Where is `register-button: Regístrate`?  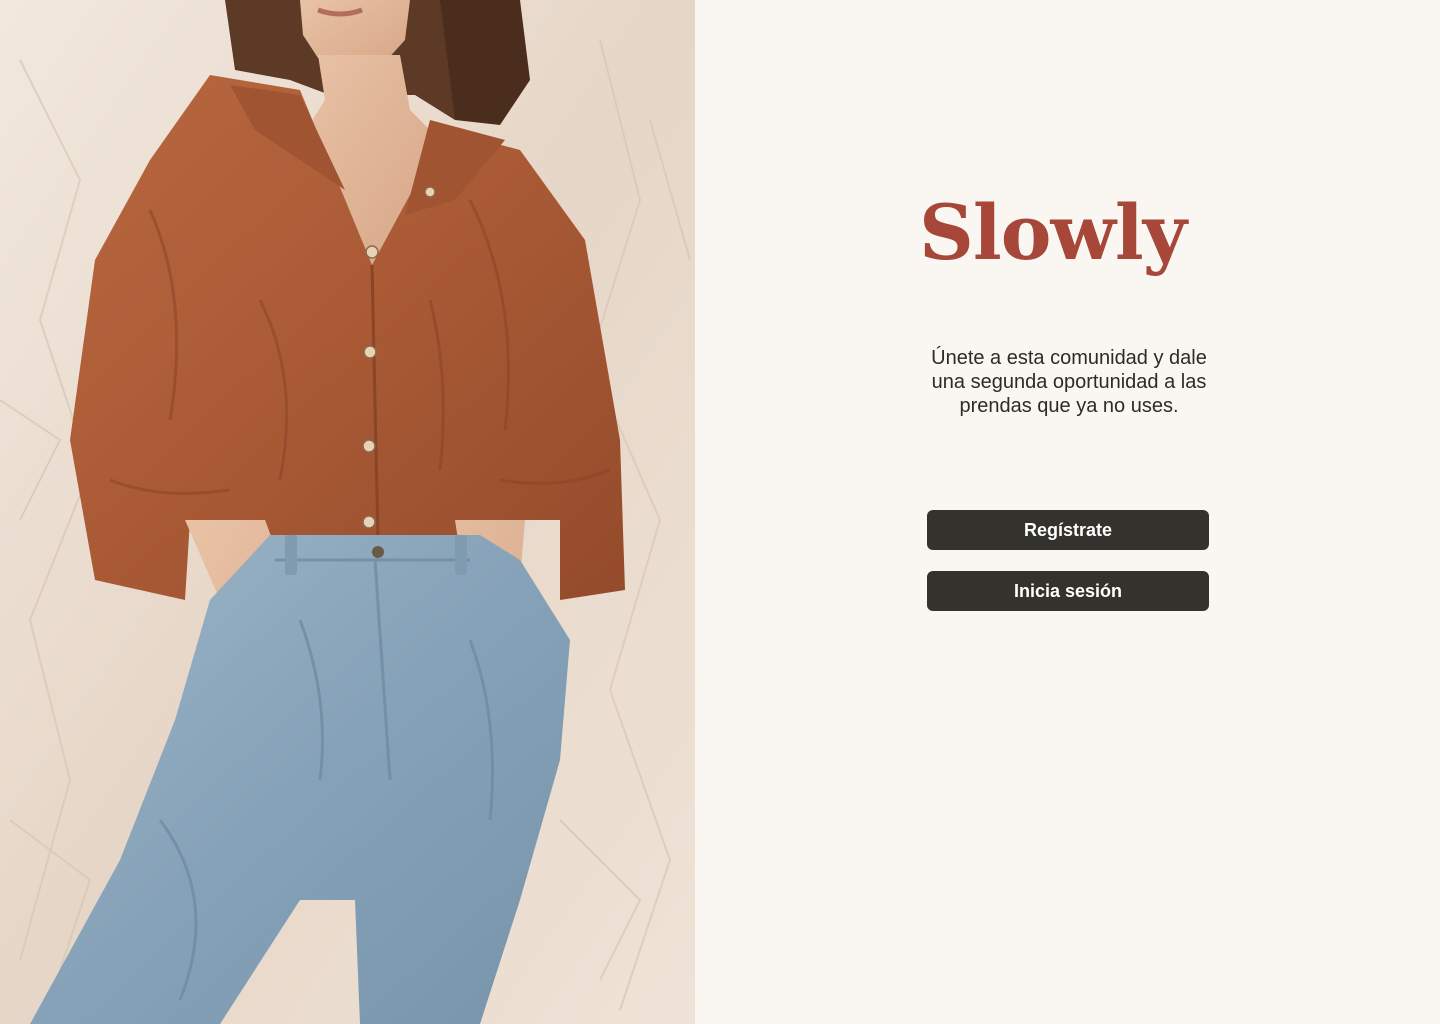 register-button: Regístrate is located at coordinates (1068, 530).